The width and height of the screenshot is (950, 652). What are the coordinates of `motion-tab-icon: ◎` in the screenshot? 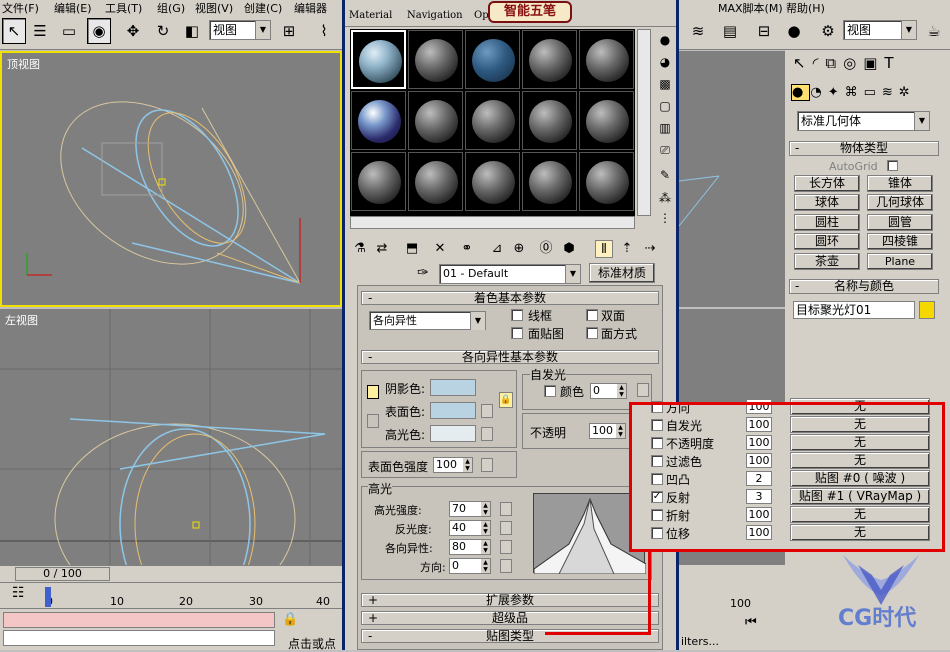 It's located at (853, 63).